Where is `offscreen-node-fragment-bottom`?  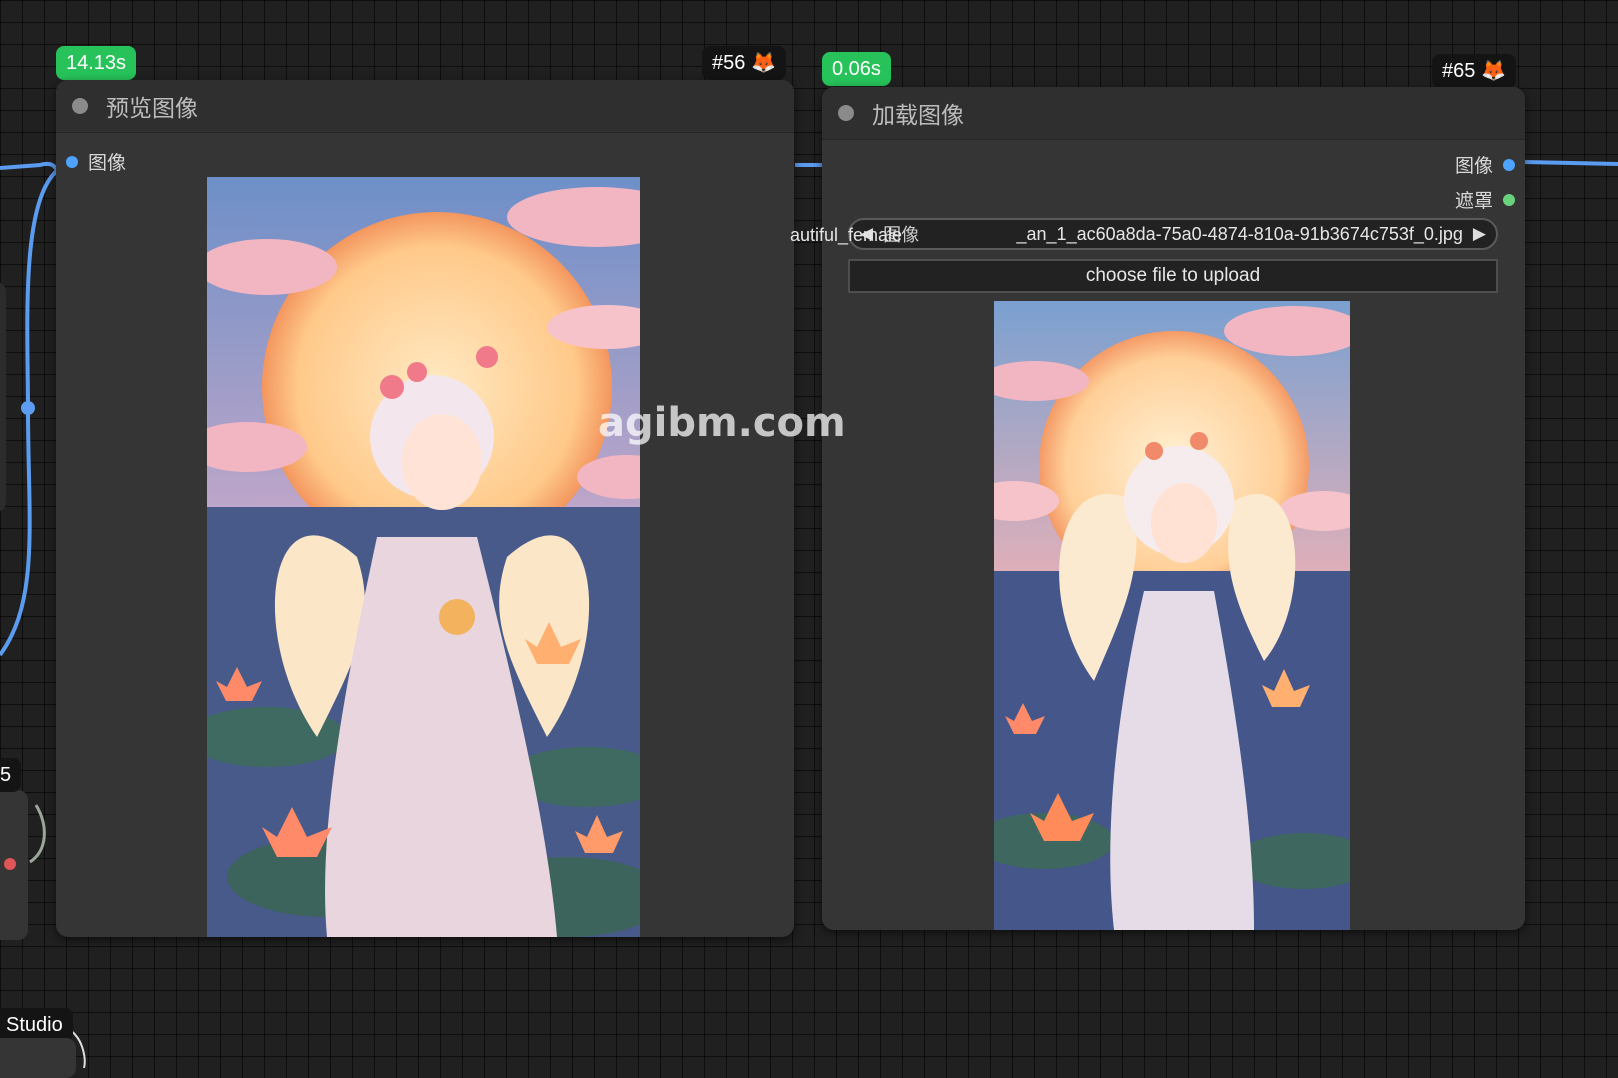 offscreen-node-fragment-bottom is located at coordinates (14, 865).